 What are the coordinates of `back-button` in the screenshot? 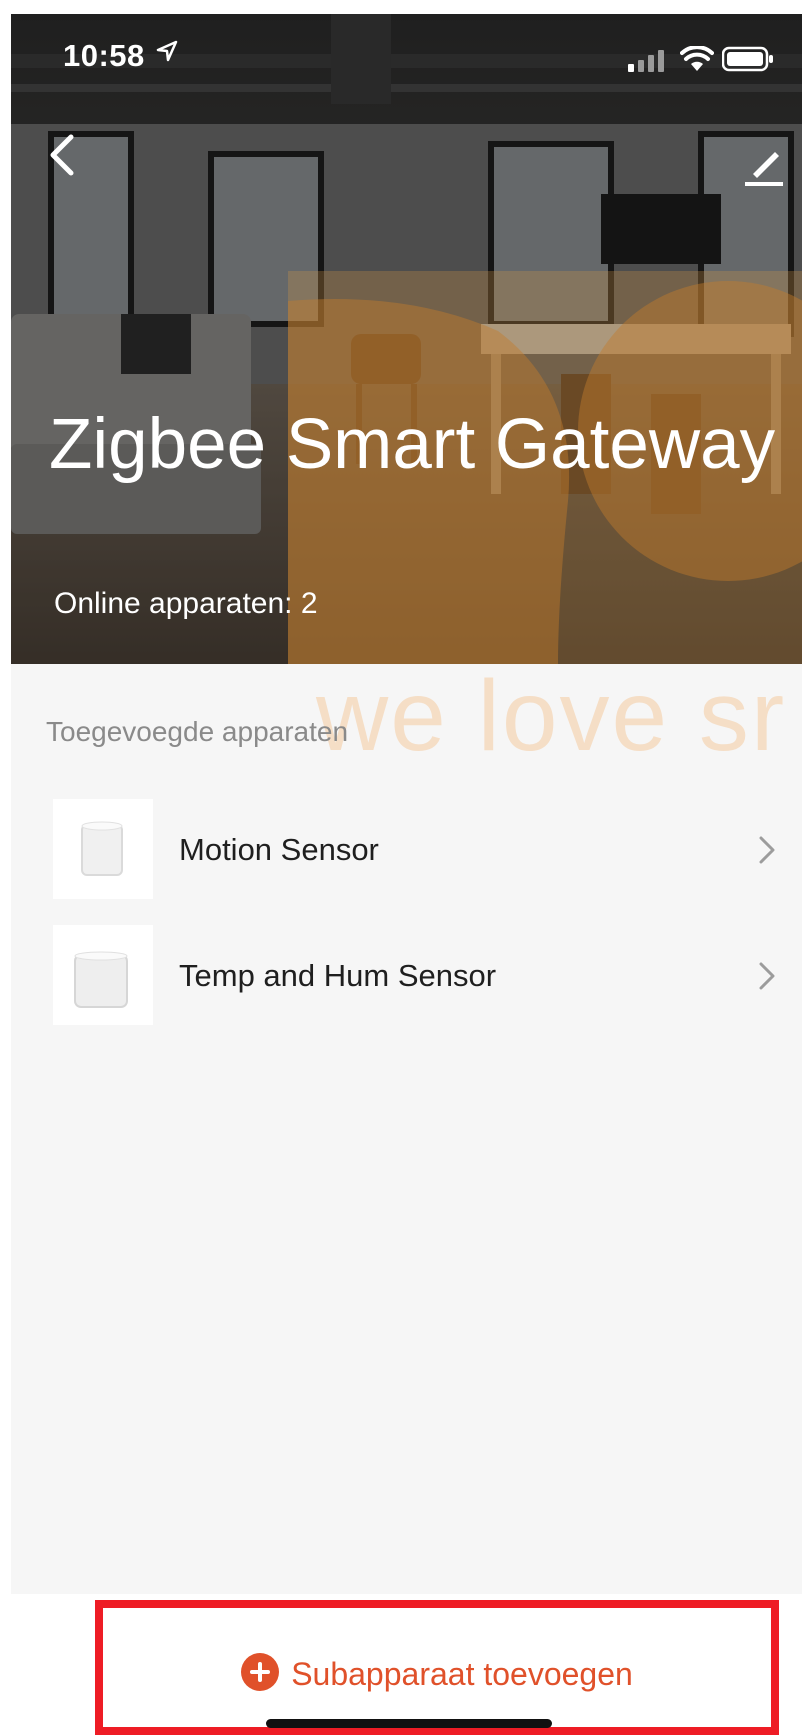 It's located at (65, 155).